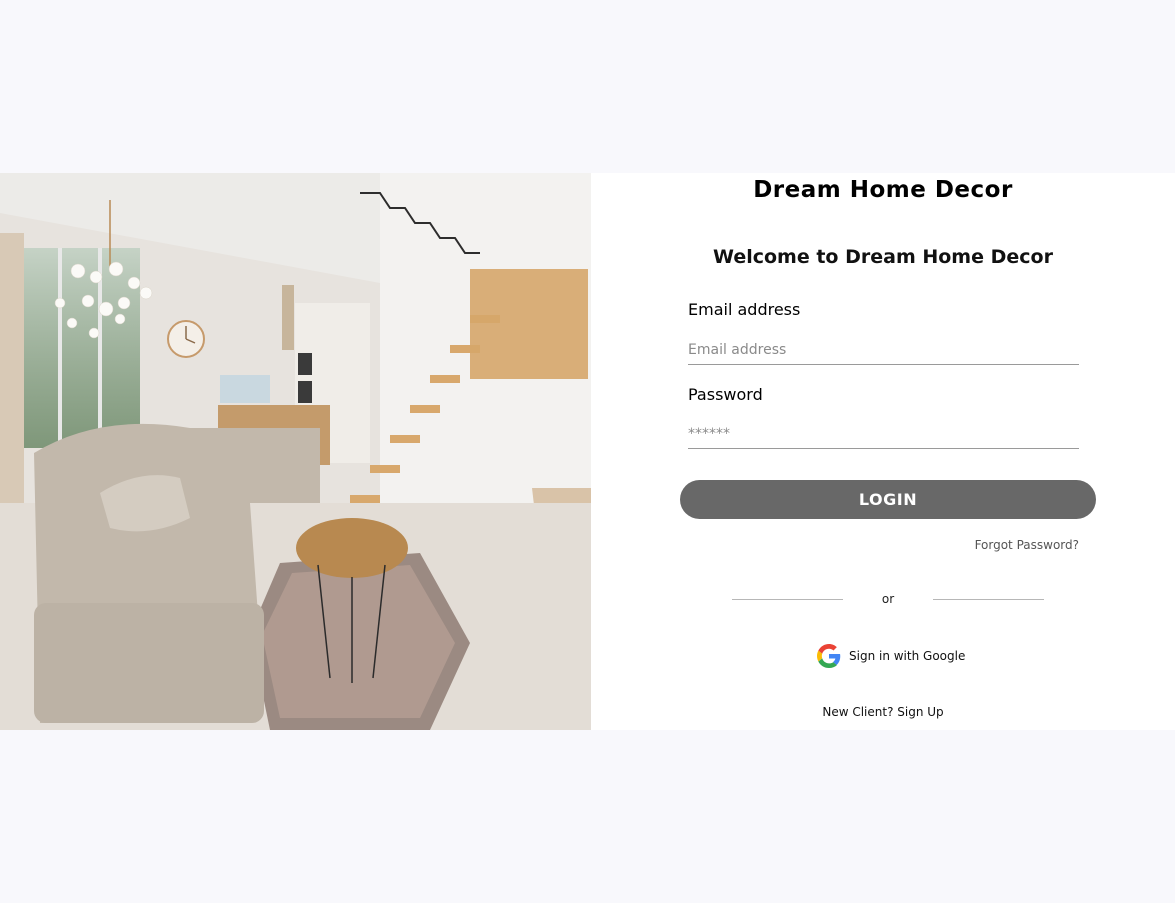  What do you see at coordinates (725, 394) in the screenshot?
I see `password-label: Password` at bounding box center [725, 394].